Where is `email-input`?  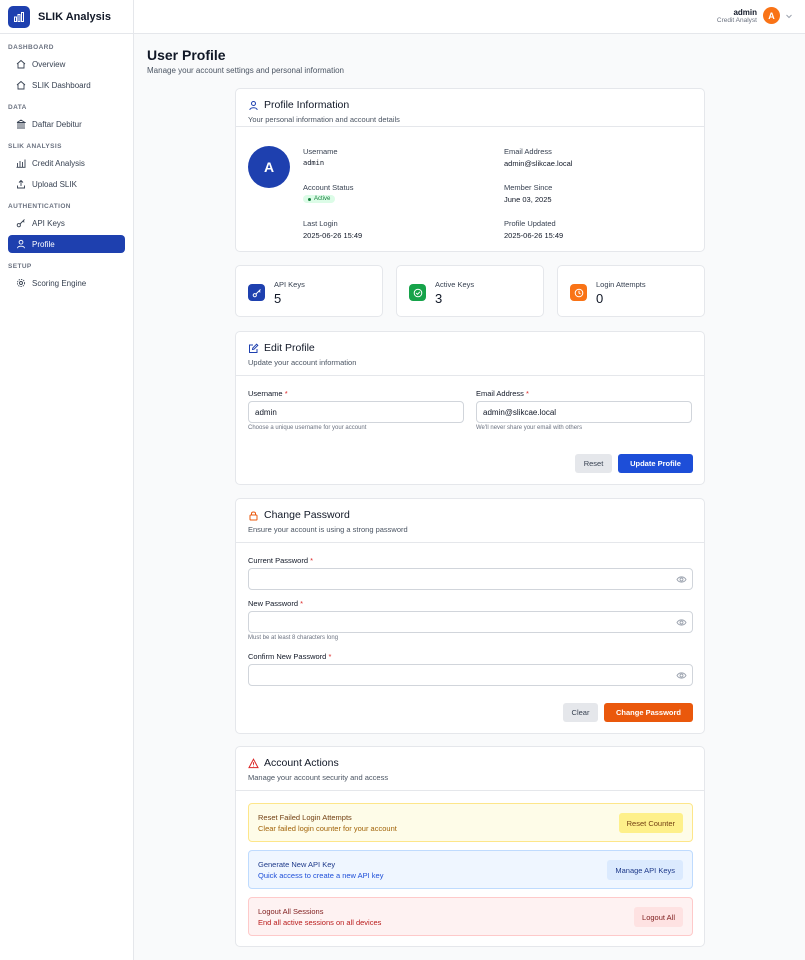
email-input is located at coordinates (584, 412).